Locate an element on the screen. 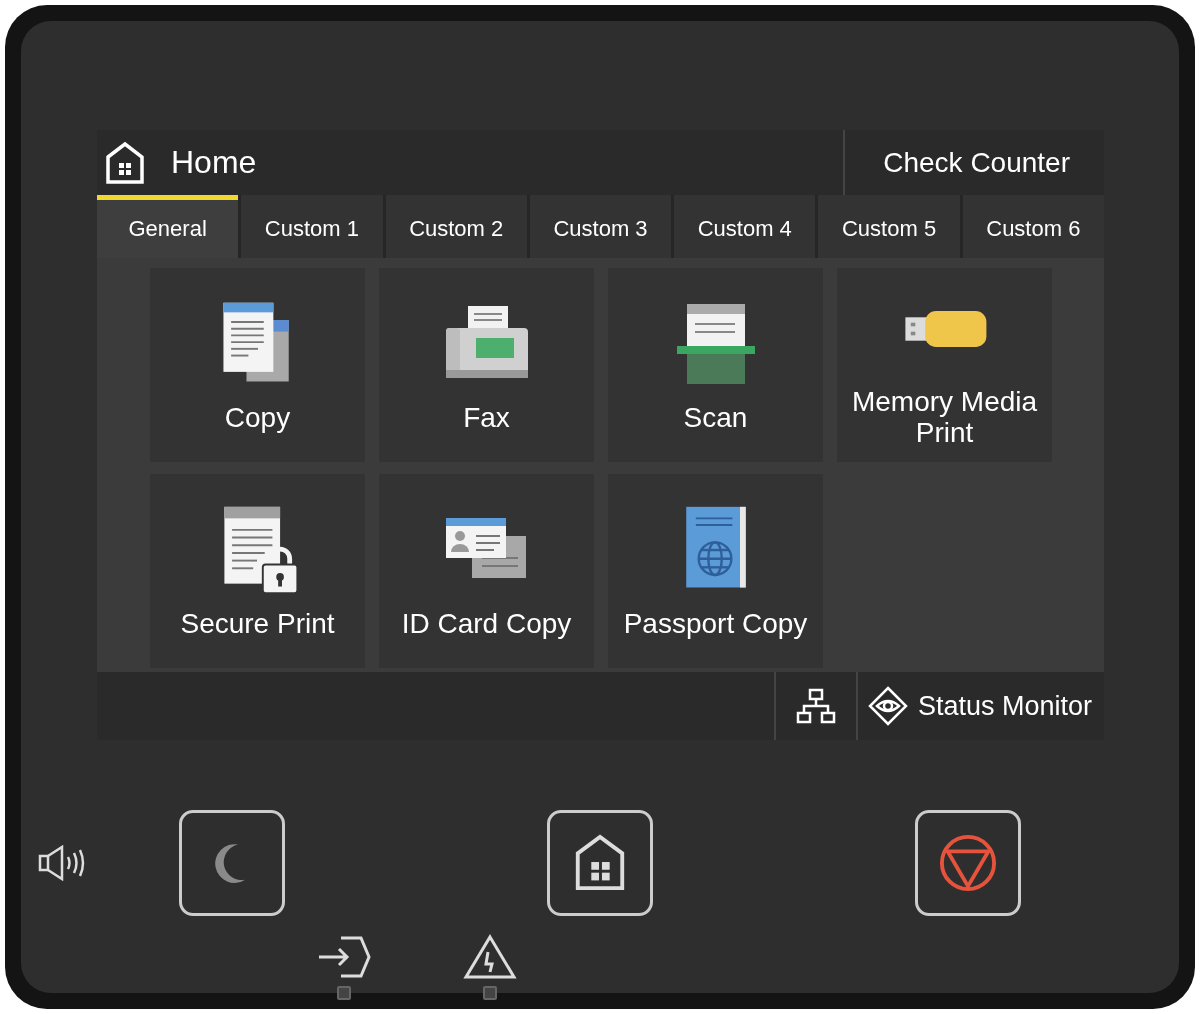 This screenshot has width=1200, height=1014. tab: General is located at coordinates (168, 226).